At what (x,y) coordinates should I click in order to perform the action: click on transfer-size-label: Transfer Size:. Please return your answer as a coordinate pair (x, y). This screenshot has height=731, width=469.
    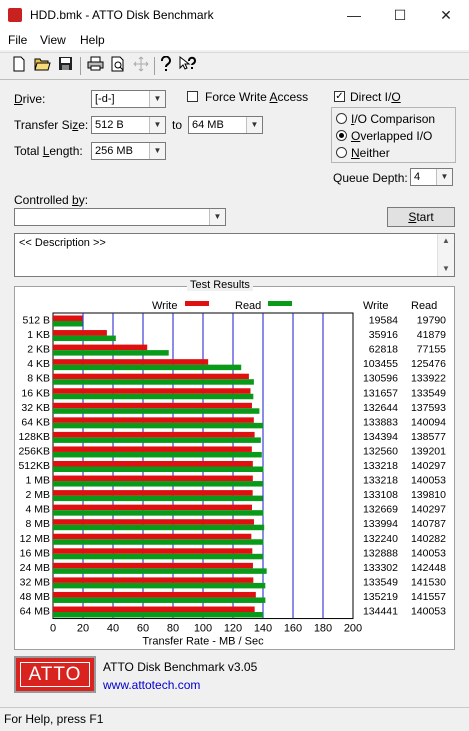
    Looking at the image, I should click on (51, 125).